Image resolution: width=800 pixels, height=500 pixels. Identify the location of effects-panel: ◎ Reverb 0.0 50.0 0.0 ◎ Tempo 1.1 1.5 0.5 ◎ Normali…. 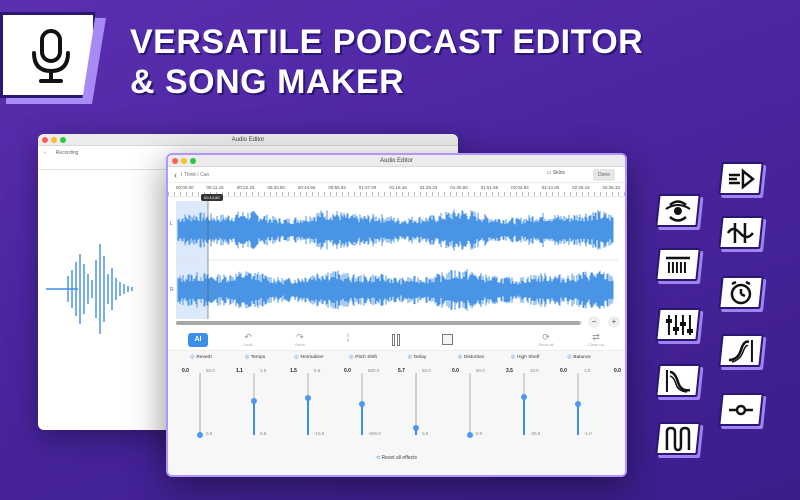
(396, 413).